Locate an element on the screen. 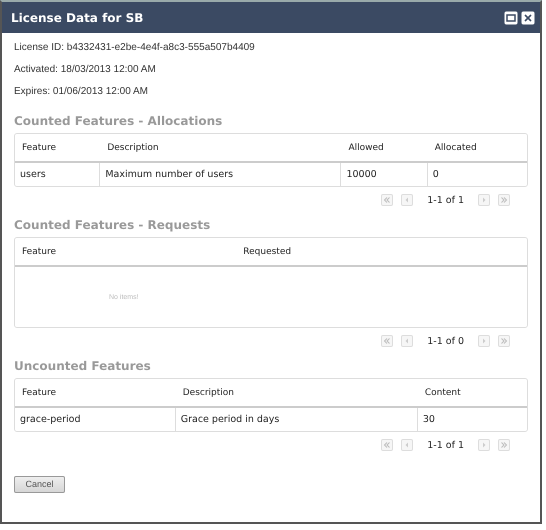 The height and width of the screenshot is (530, 546). table-cell-text: 0 is located at coordinates (436, 175).